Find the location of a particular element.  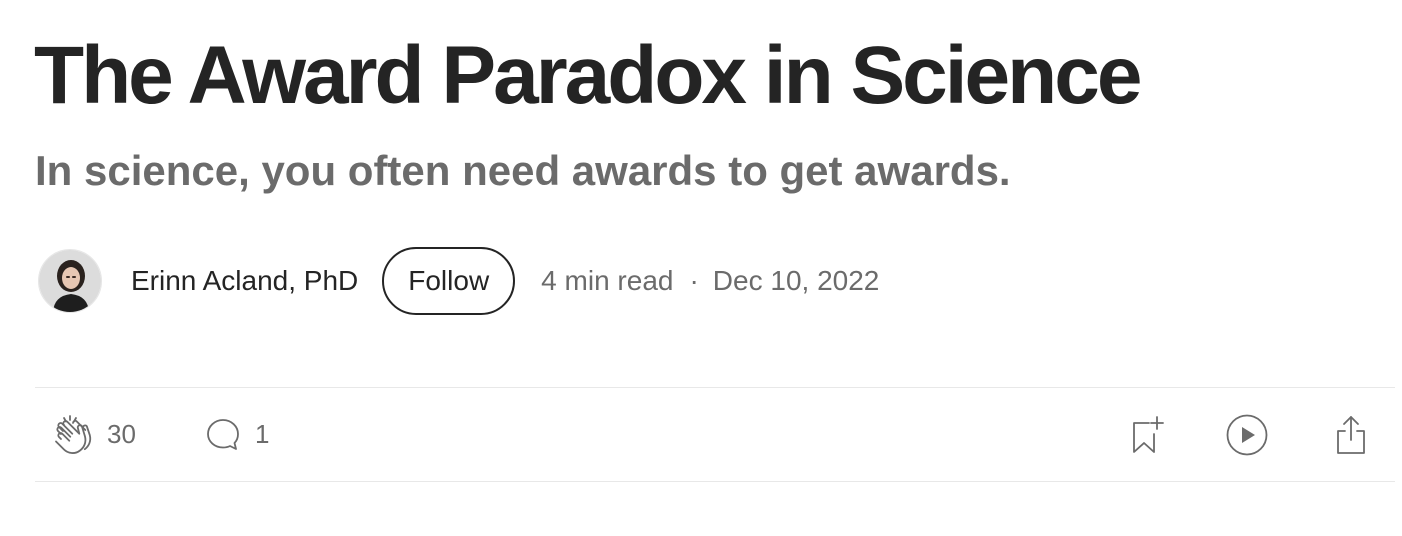

save-button is located at coordinates (1148, 434).